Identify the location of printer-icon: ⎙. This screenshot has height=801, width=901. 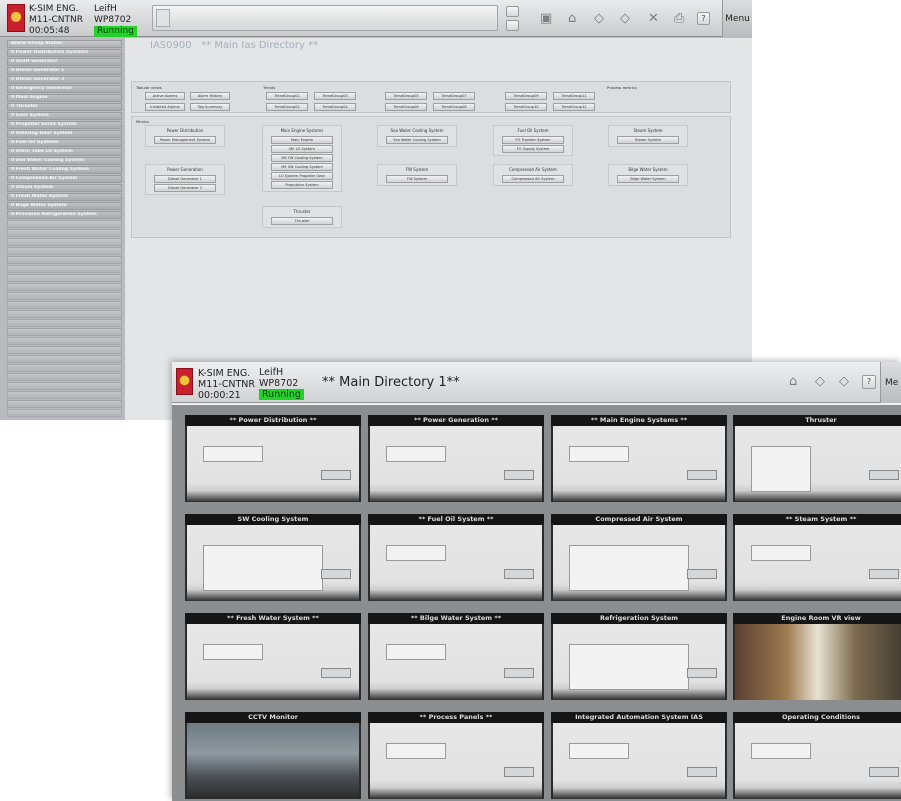
(679, 19).